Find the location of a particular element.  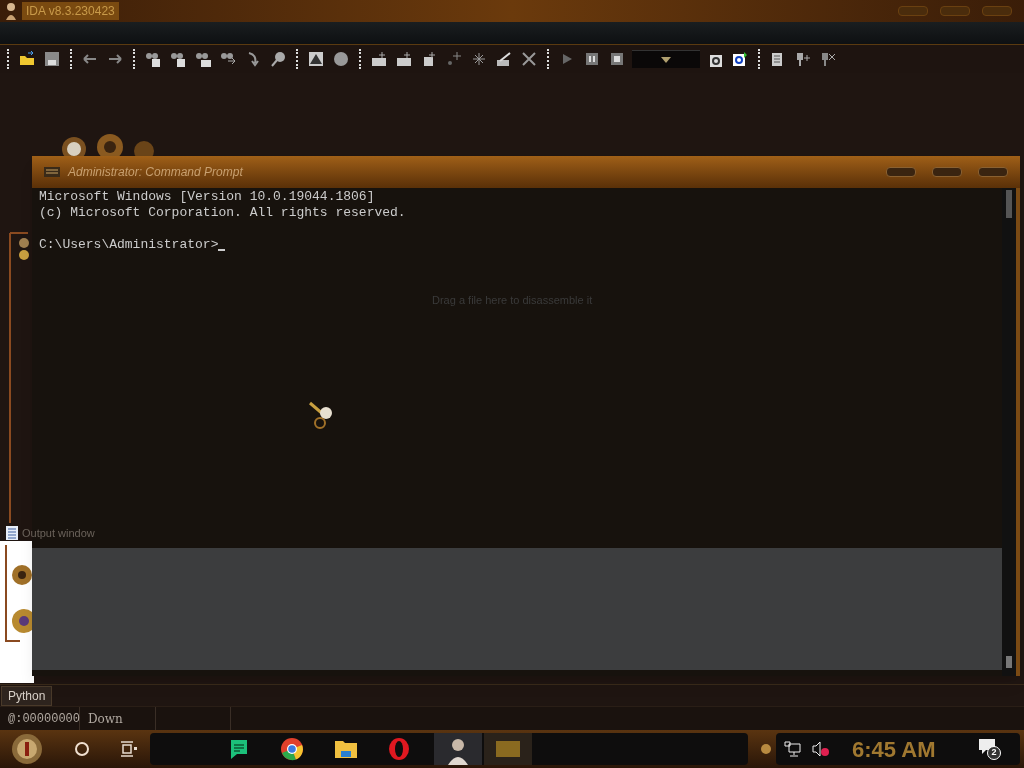

window-thumbnail is located at coordinates (508, 749).